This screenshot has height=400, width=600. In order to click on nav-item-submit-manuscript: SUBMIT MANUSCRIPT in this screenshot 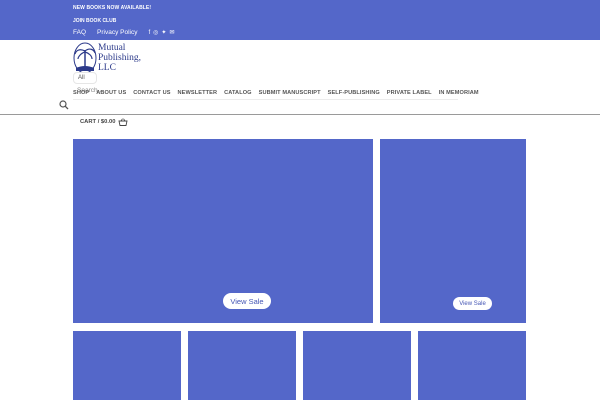, I will do `click(290, 93)`.